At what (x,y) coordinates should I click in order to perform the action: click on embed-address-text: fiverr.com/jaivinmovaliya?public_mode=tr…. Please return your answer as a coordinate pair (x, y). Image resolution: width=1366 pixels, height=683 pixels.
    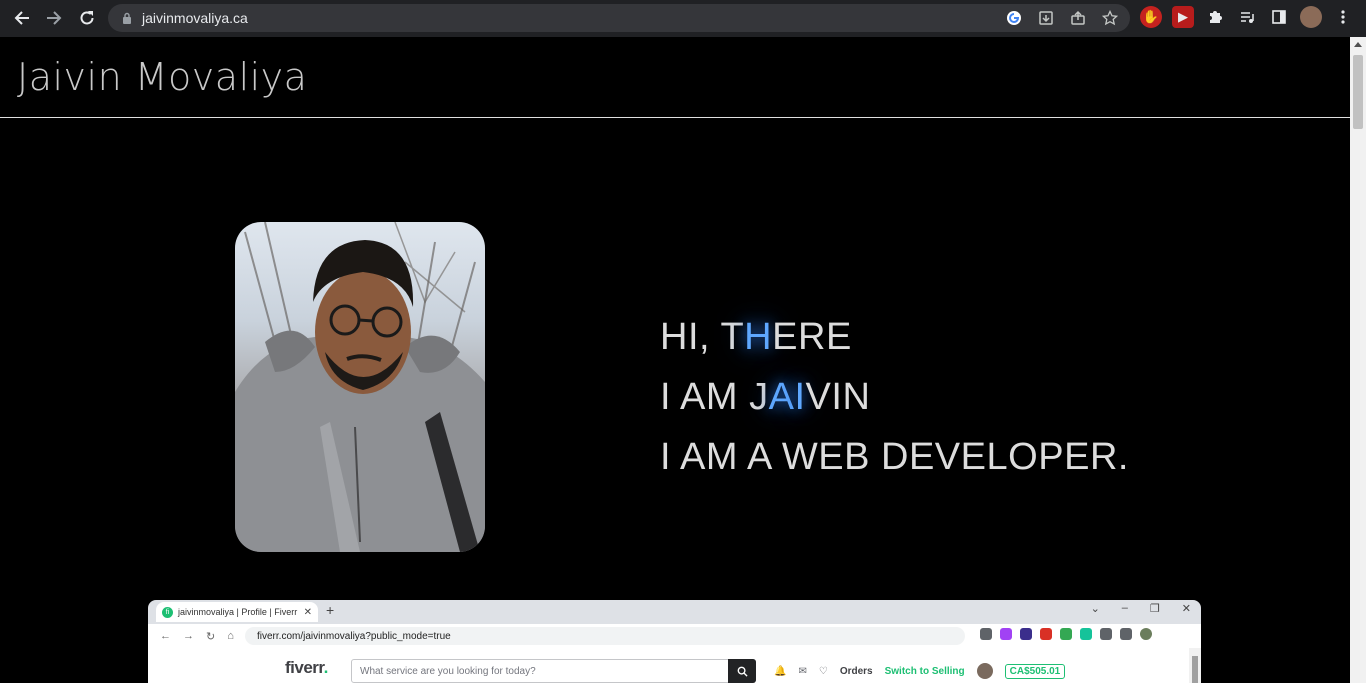
    Looking at the image, I should click on (354, 636).